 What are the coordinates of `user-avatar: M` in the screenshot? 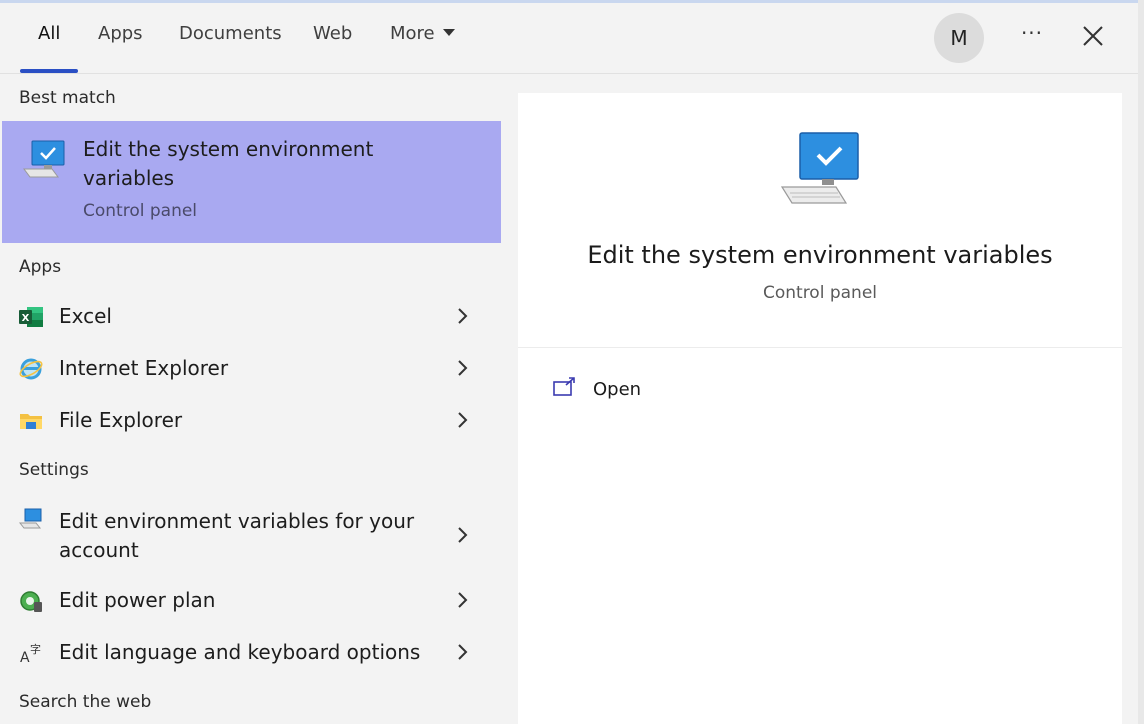 It's located at (959, 38).